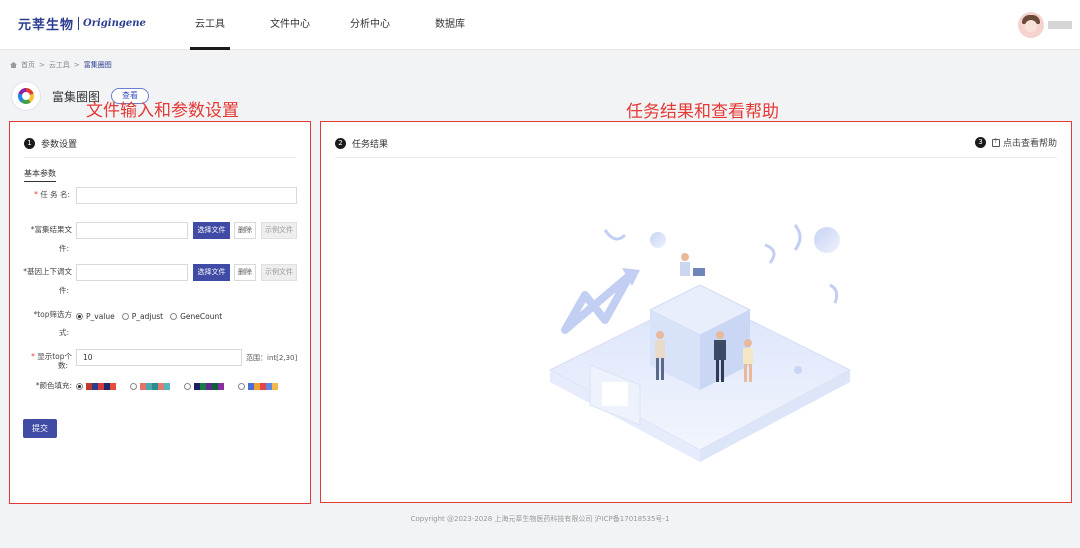  I want to click on select-gene-file-button: 选择文件, so click(211, 272).